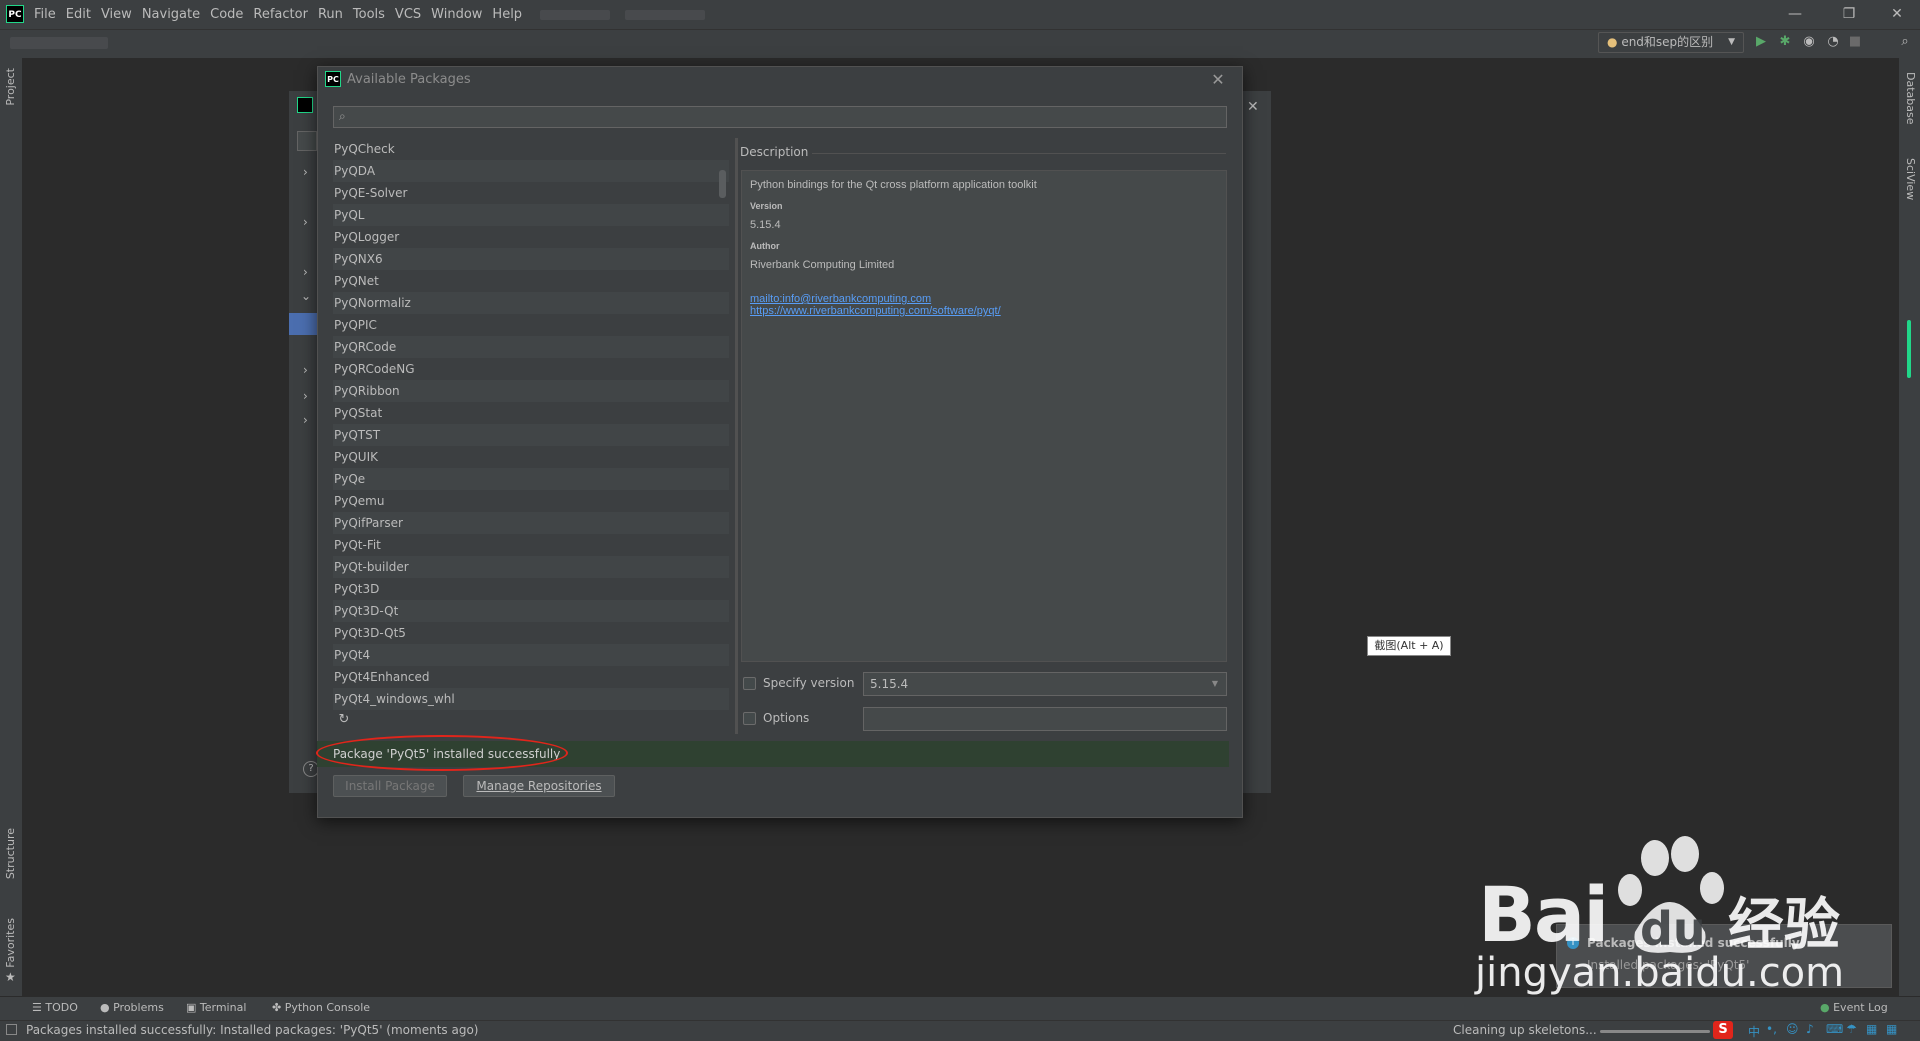 Image resolution: width=1920 pixels, height=1041 pixels. What do you see at coordinates (531, 655) in the screenshot?
I see `package-list-item: PyQt4` at bounding box center [531, 655].